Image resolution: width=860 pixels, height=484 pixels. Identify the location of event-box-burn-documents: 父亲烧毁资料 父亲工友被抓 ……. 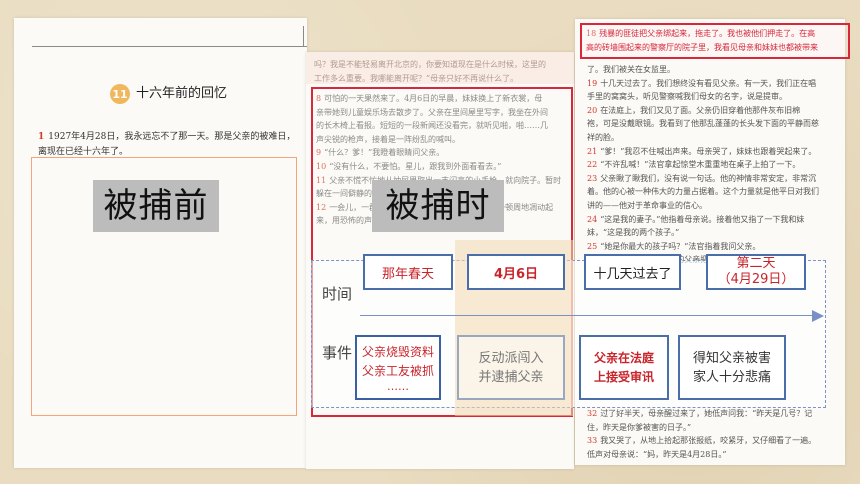
(398, 367).